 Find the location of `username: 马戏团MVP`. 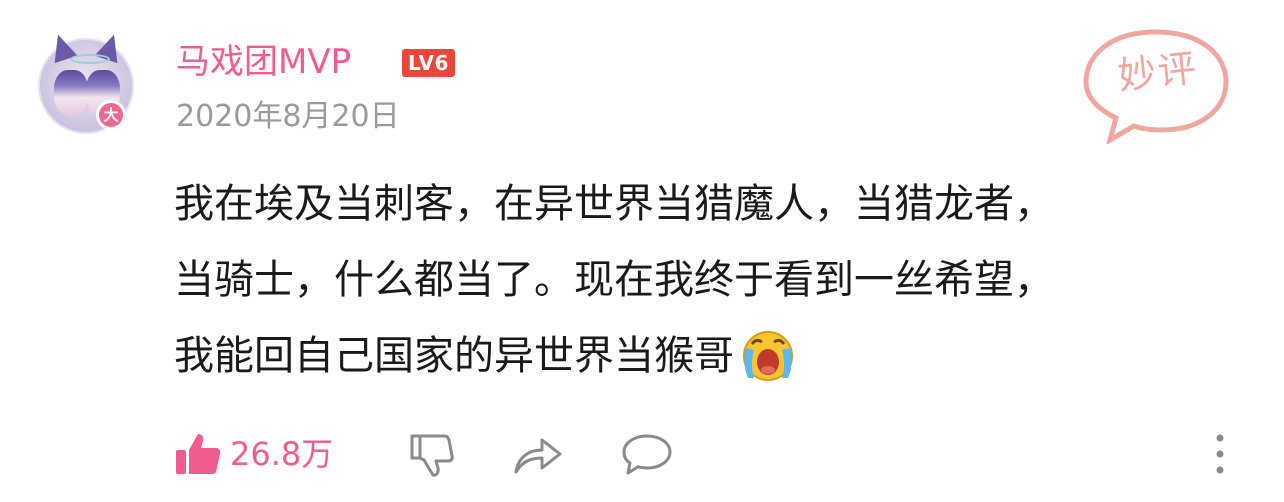

username: 马戏团MVP is located at coordinates (263, 62).